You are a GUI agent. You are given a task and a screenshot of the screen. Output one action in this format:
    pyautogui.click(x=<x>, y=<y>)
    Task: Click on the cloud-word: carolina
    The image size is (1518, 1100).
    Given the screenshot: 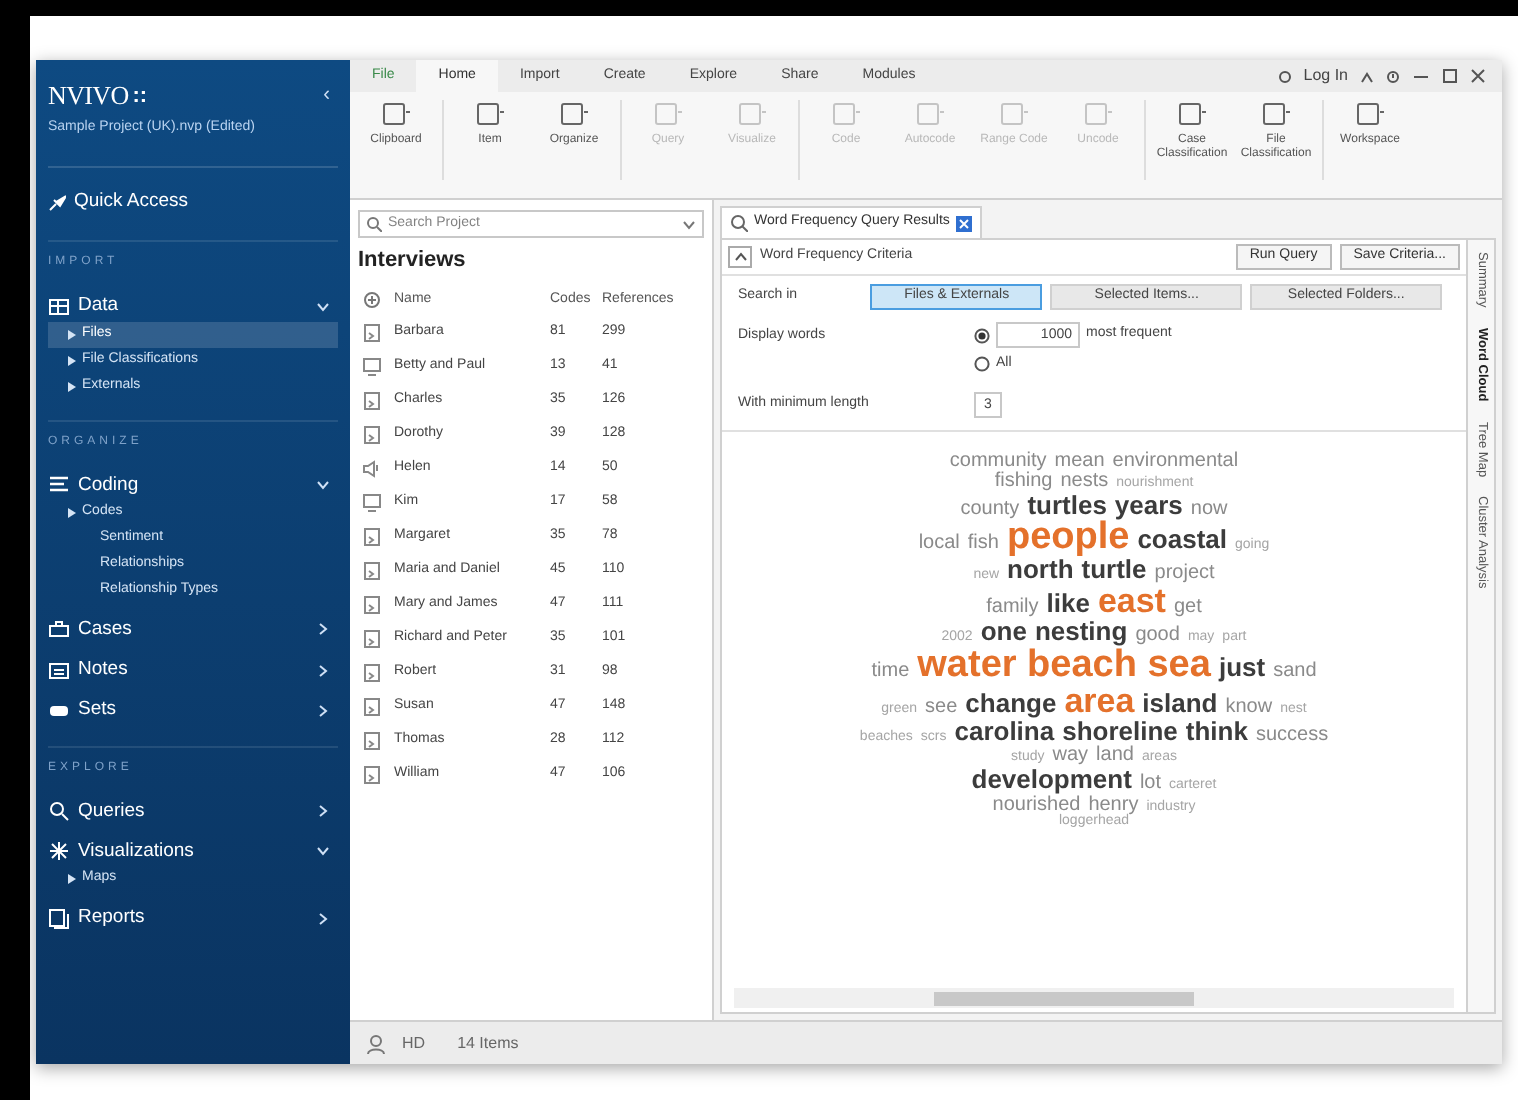 What is the action you would take?
    pyautogui.click(x=1004, y=732)
    